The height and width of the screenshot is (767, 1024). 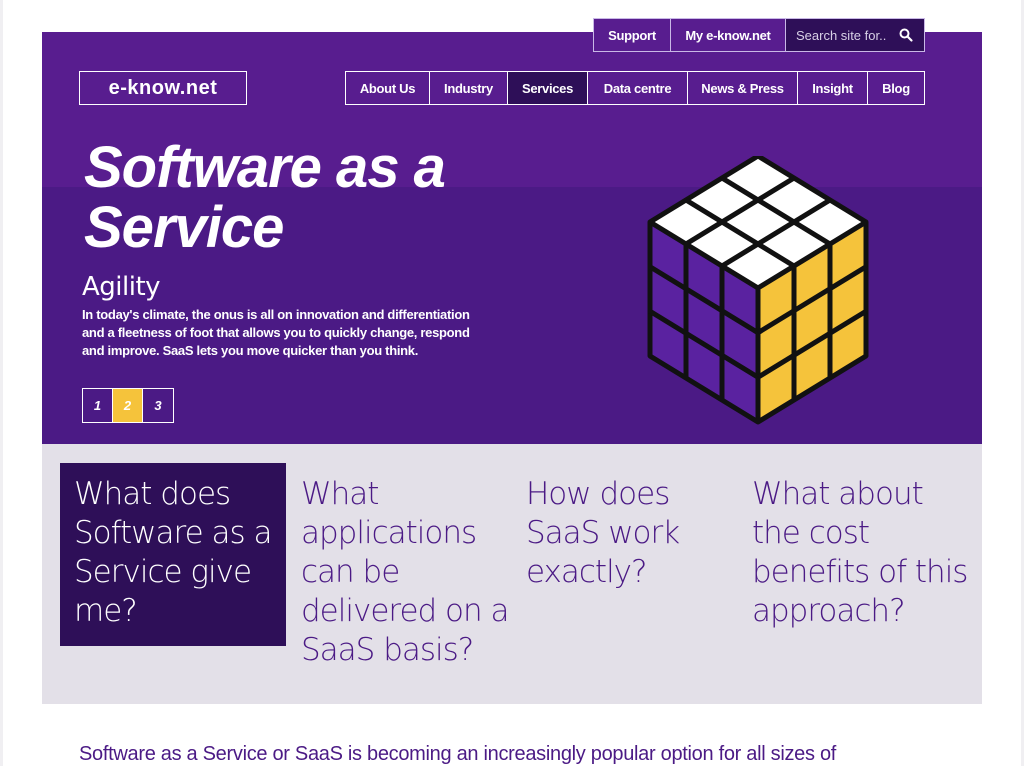 I want to click on slide-2-button: 2, so click(x=128, y=405).